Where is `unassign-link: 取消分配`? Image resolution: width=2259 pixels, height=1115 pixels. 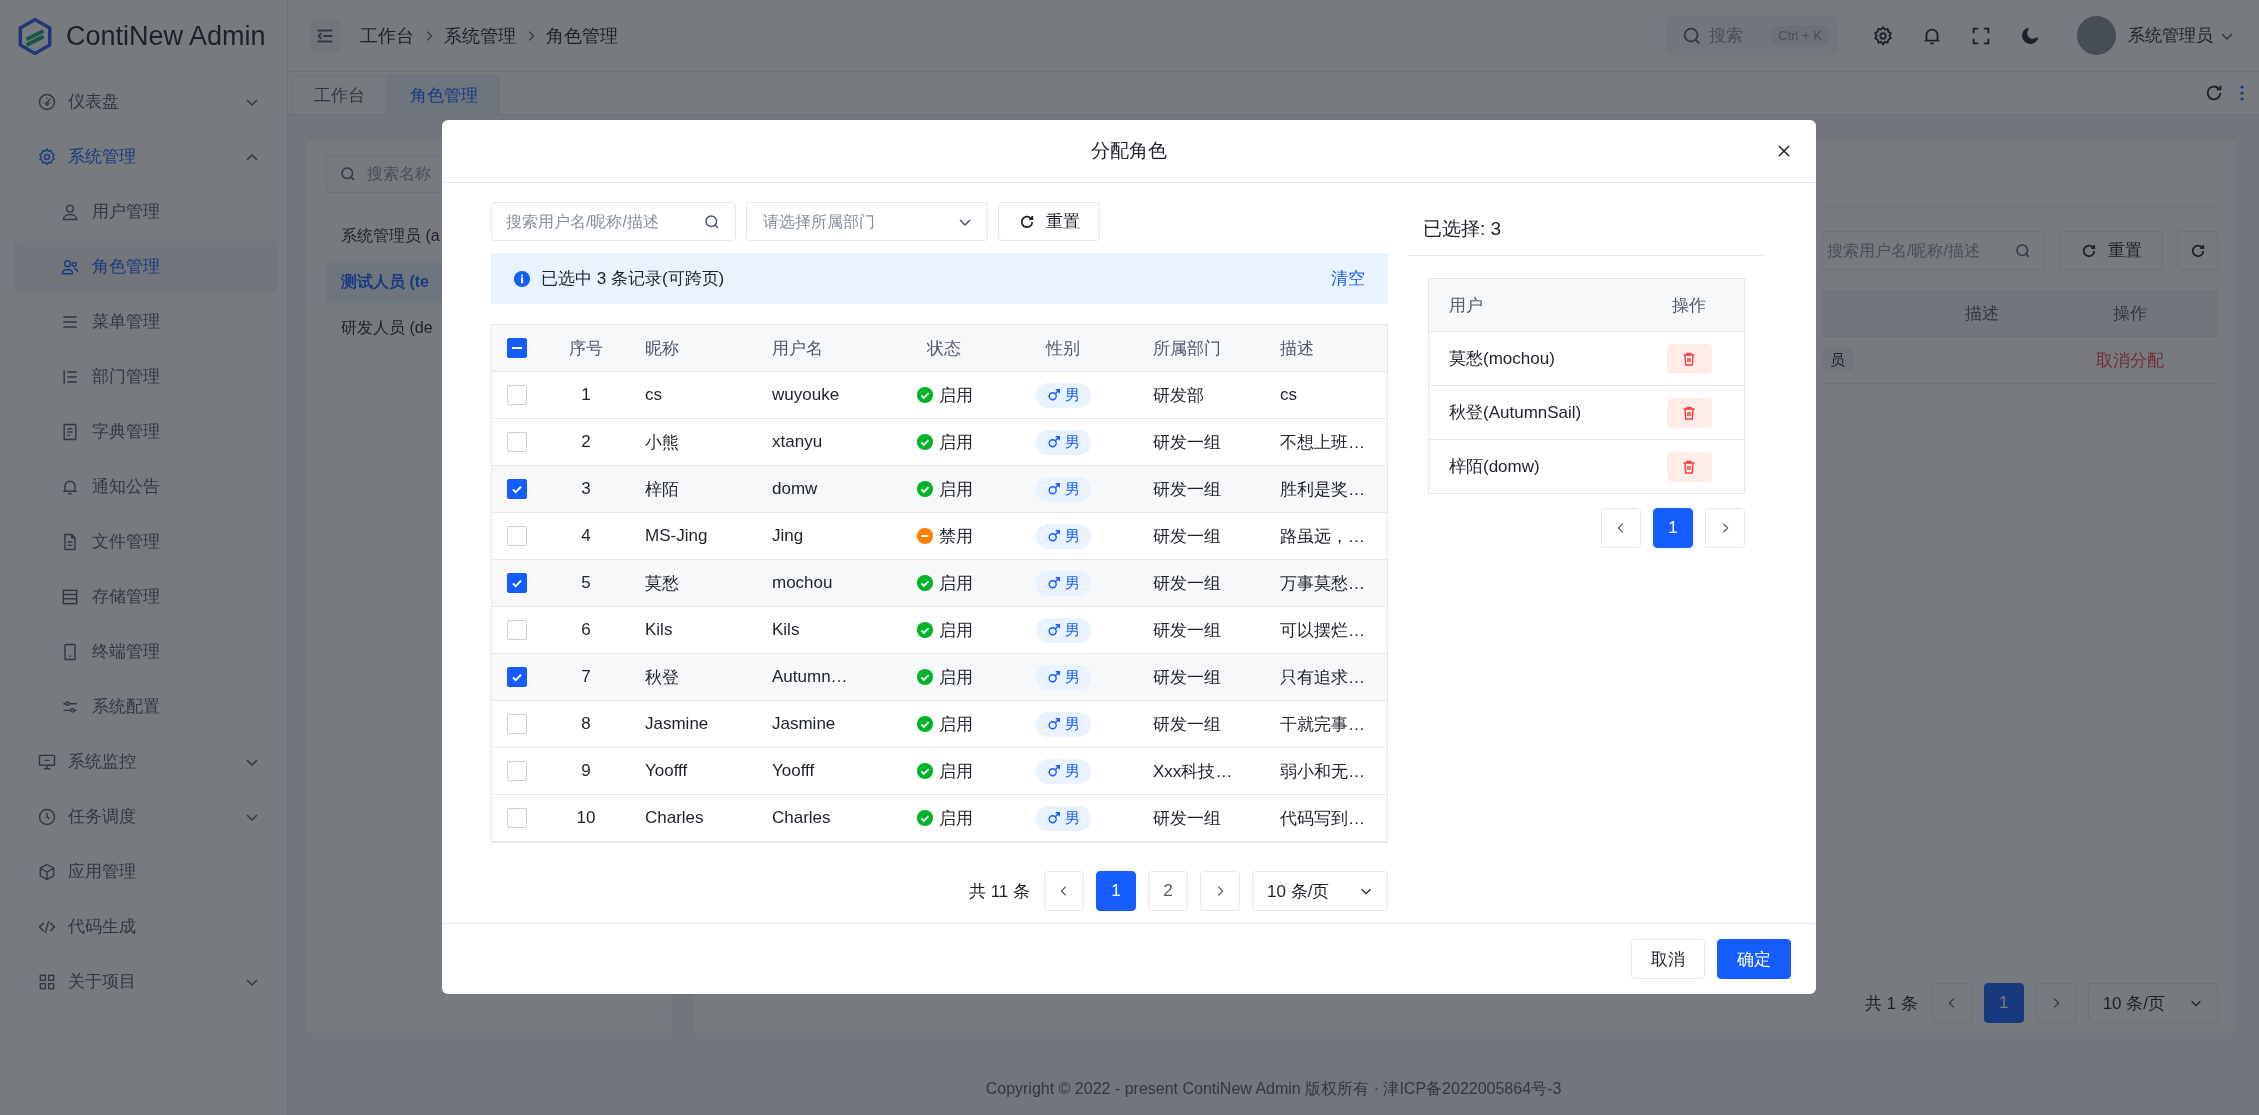 unassign-link: 取消分配 is located at coordinates (2130, 360).